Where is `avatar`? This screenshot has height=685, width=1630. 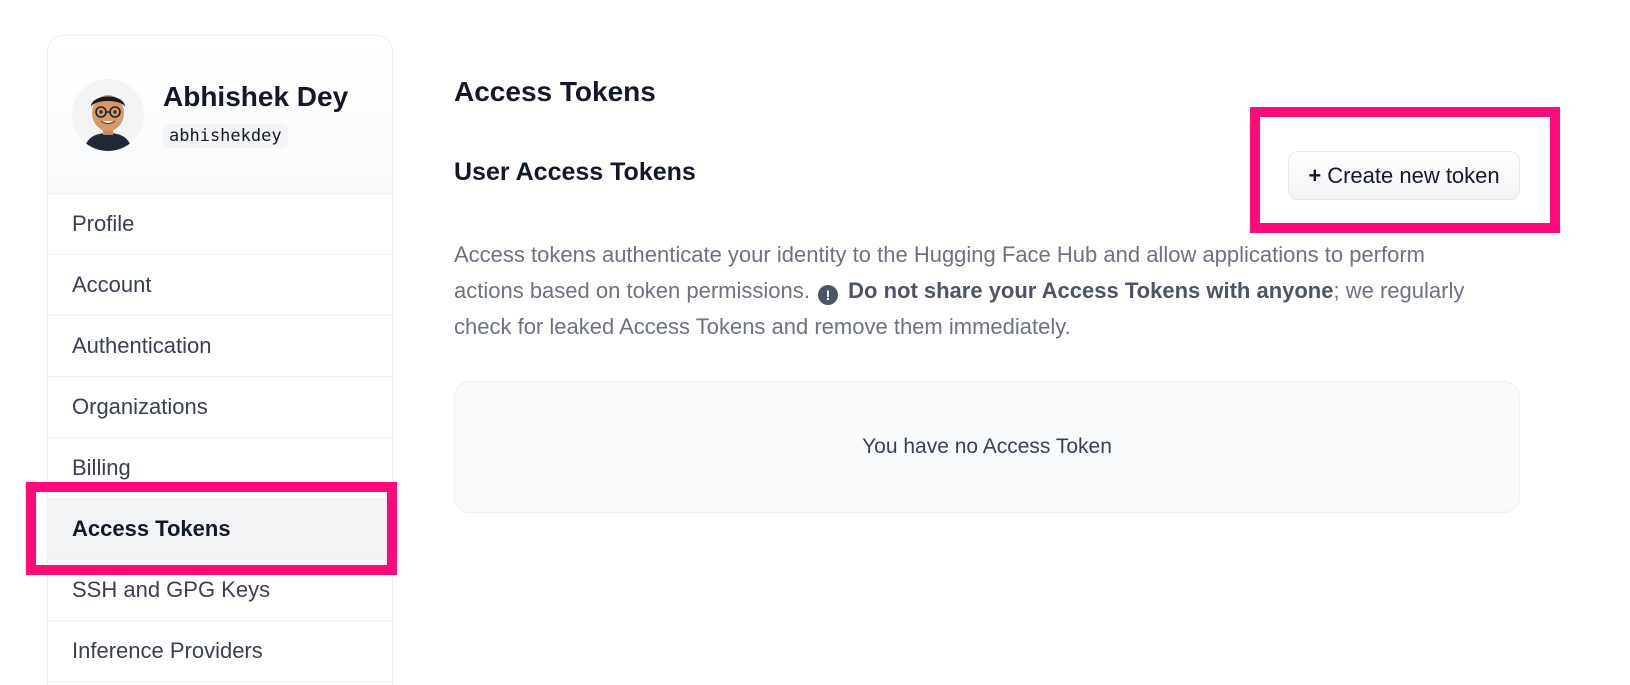 avatar is located at coordinates (108, 115).